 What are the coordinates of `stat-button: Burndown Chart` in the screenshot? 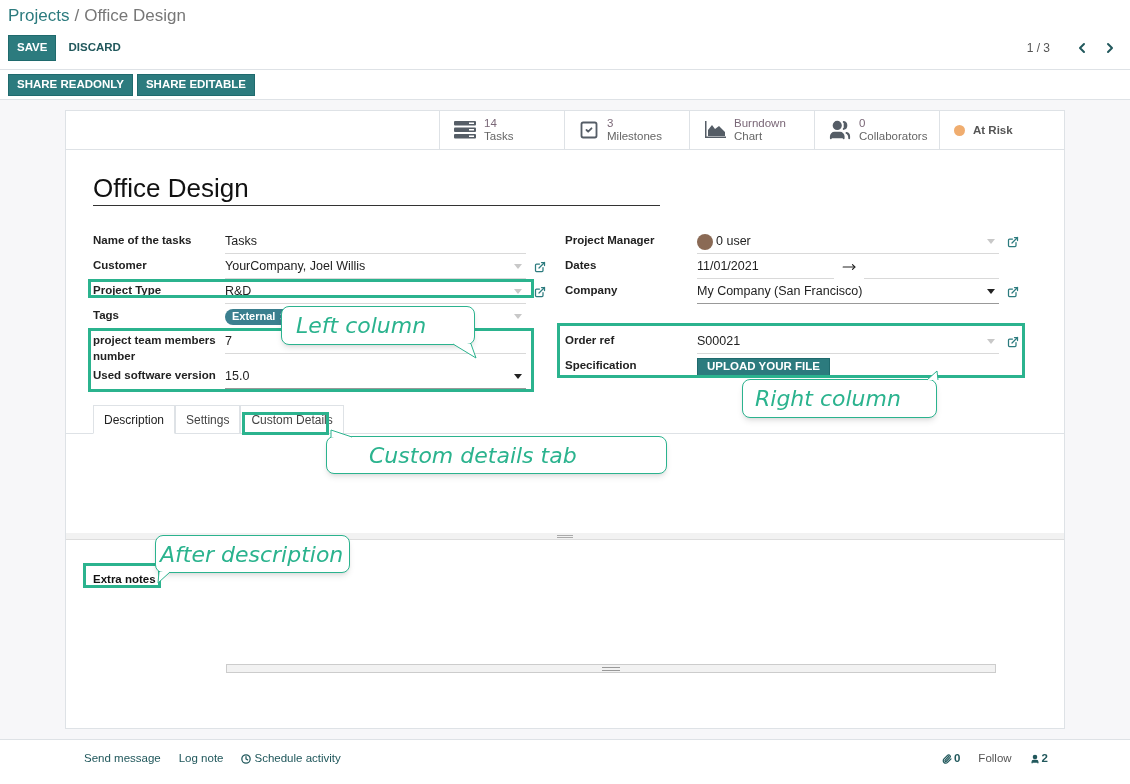 It's located at (751, 130).